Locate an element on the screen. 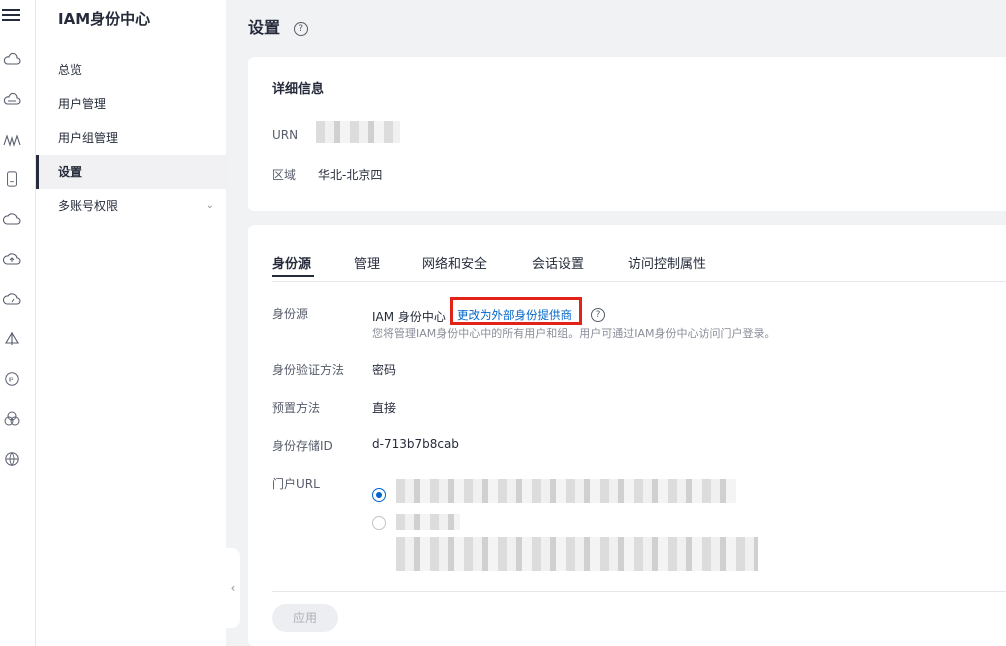 This screenshot has width=1006, height=646. cloud-upload-icon is located at coordinates (12, 259).